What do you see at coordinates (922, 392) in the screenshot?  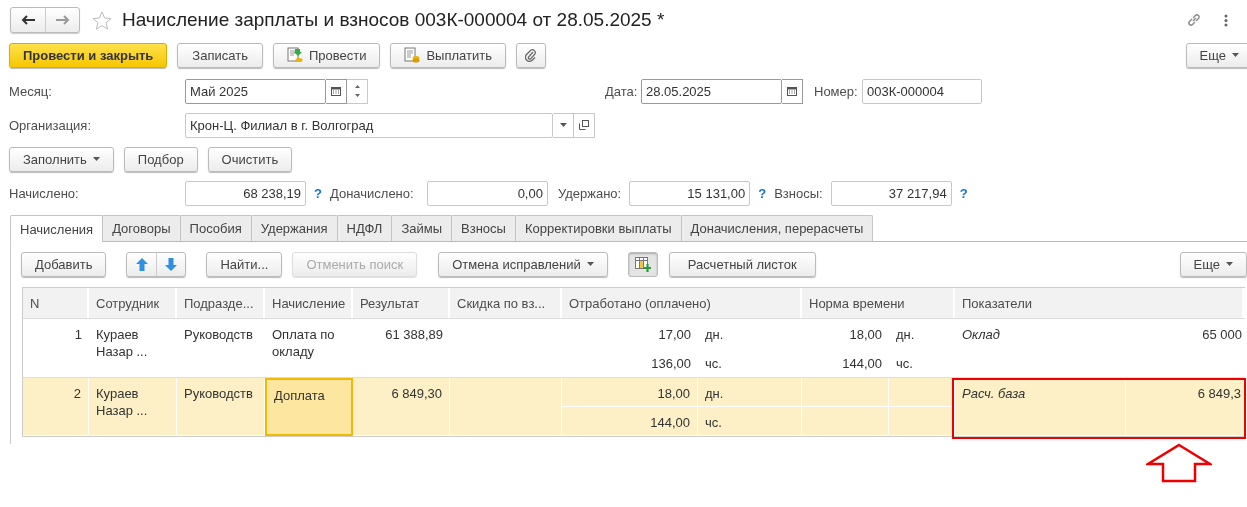 I see `table-cell` at bounding box center [922, 392].